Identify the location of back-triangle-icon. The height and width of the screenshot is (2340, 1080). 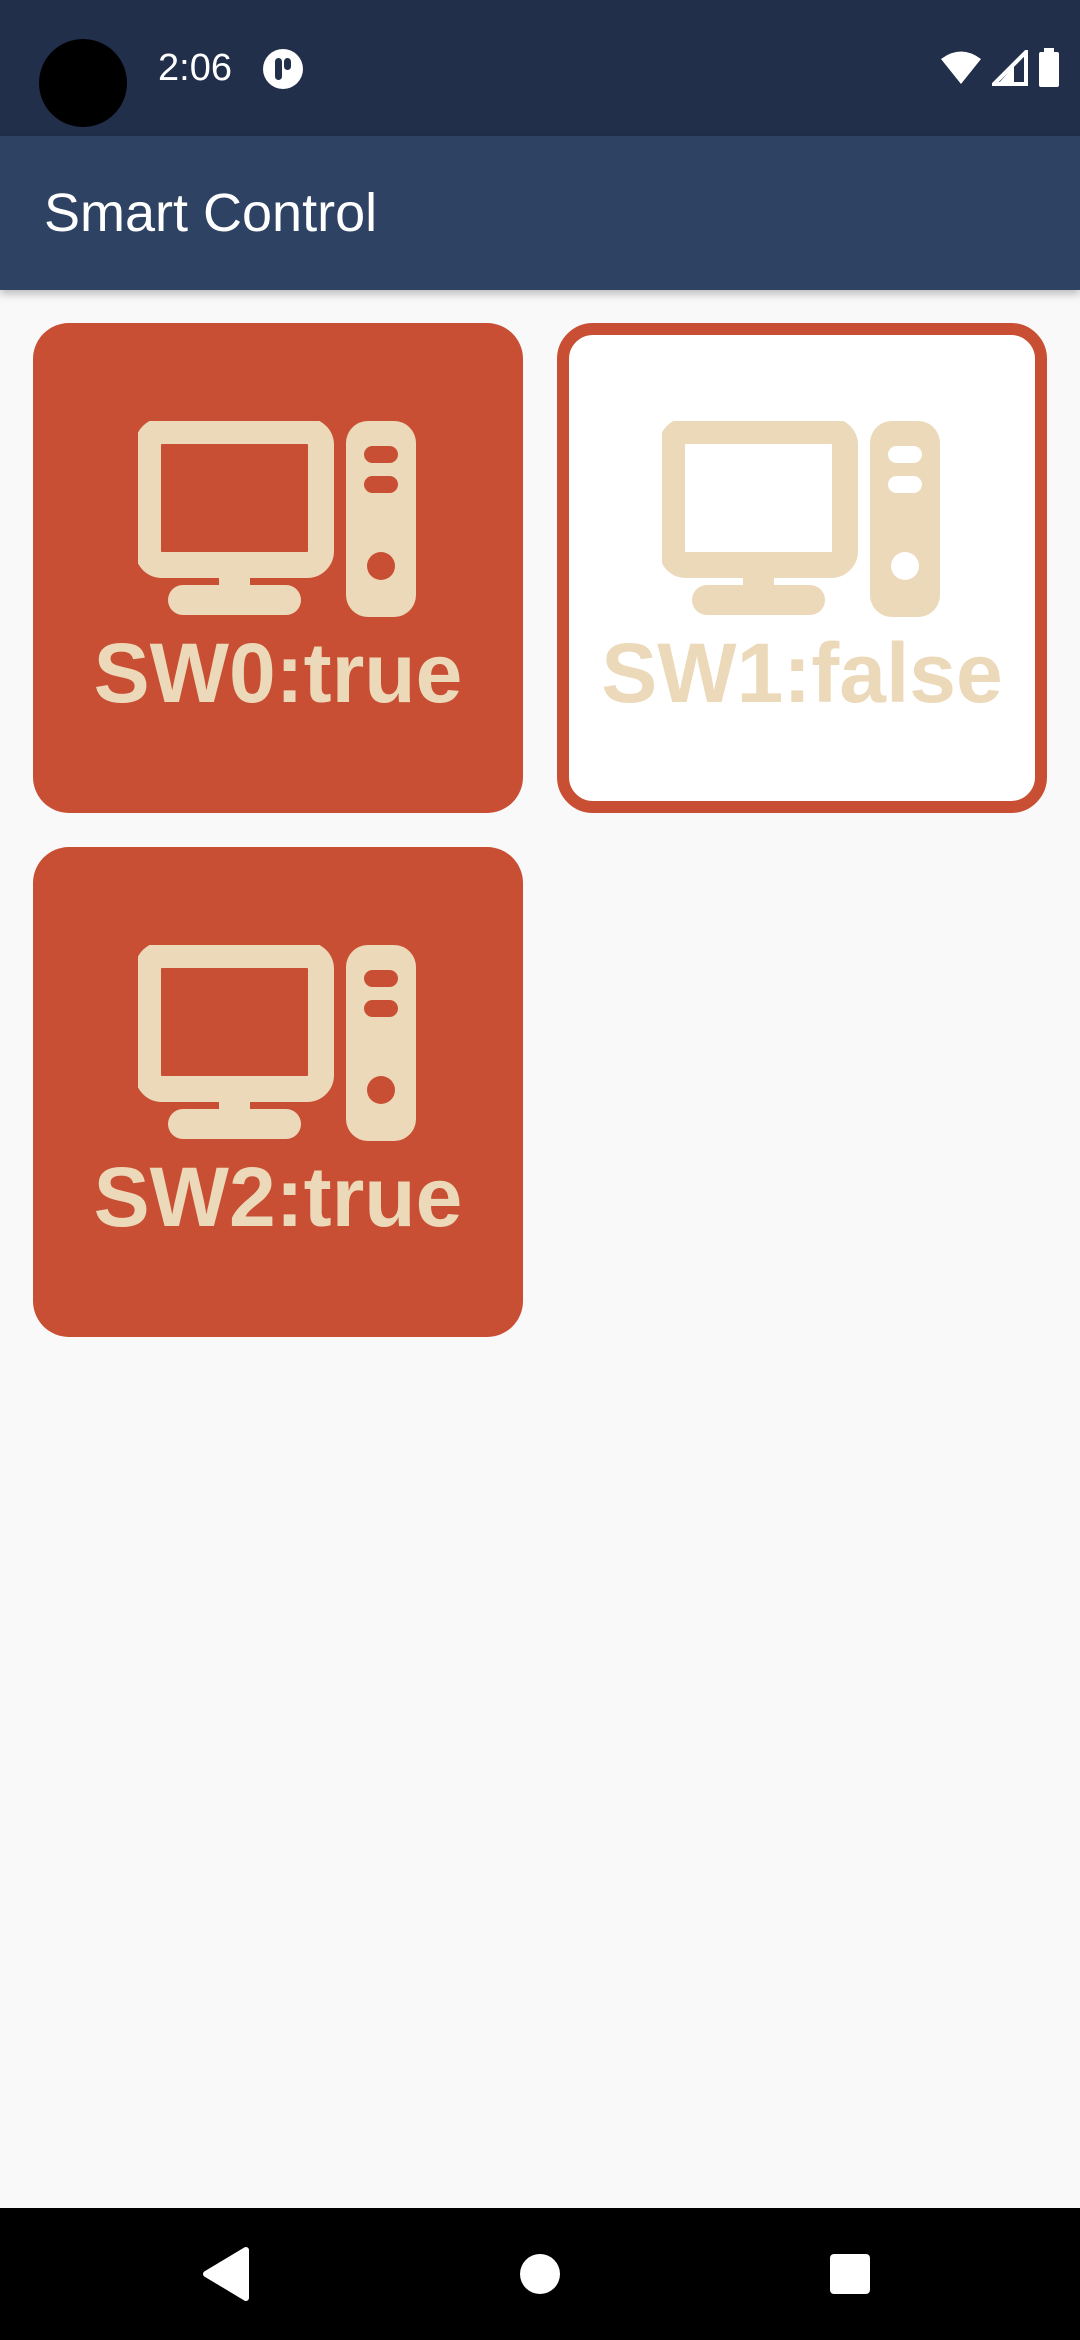
(226, 2274).